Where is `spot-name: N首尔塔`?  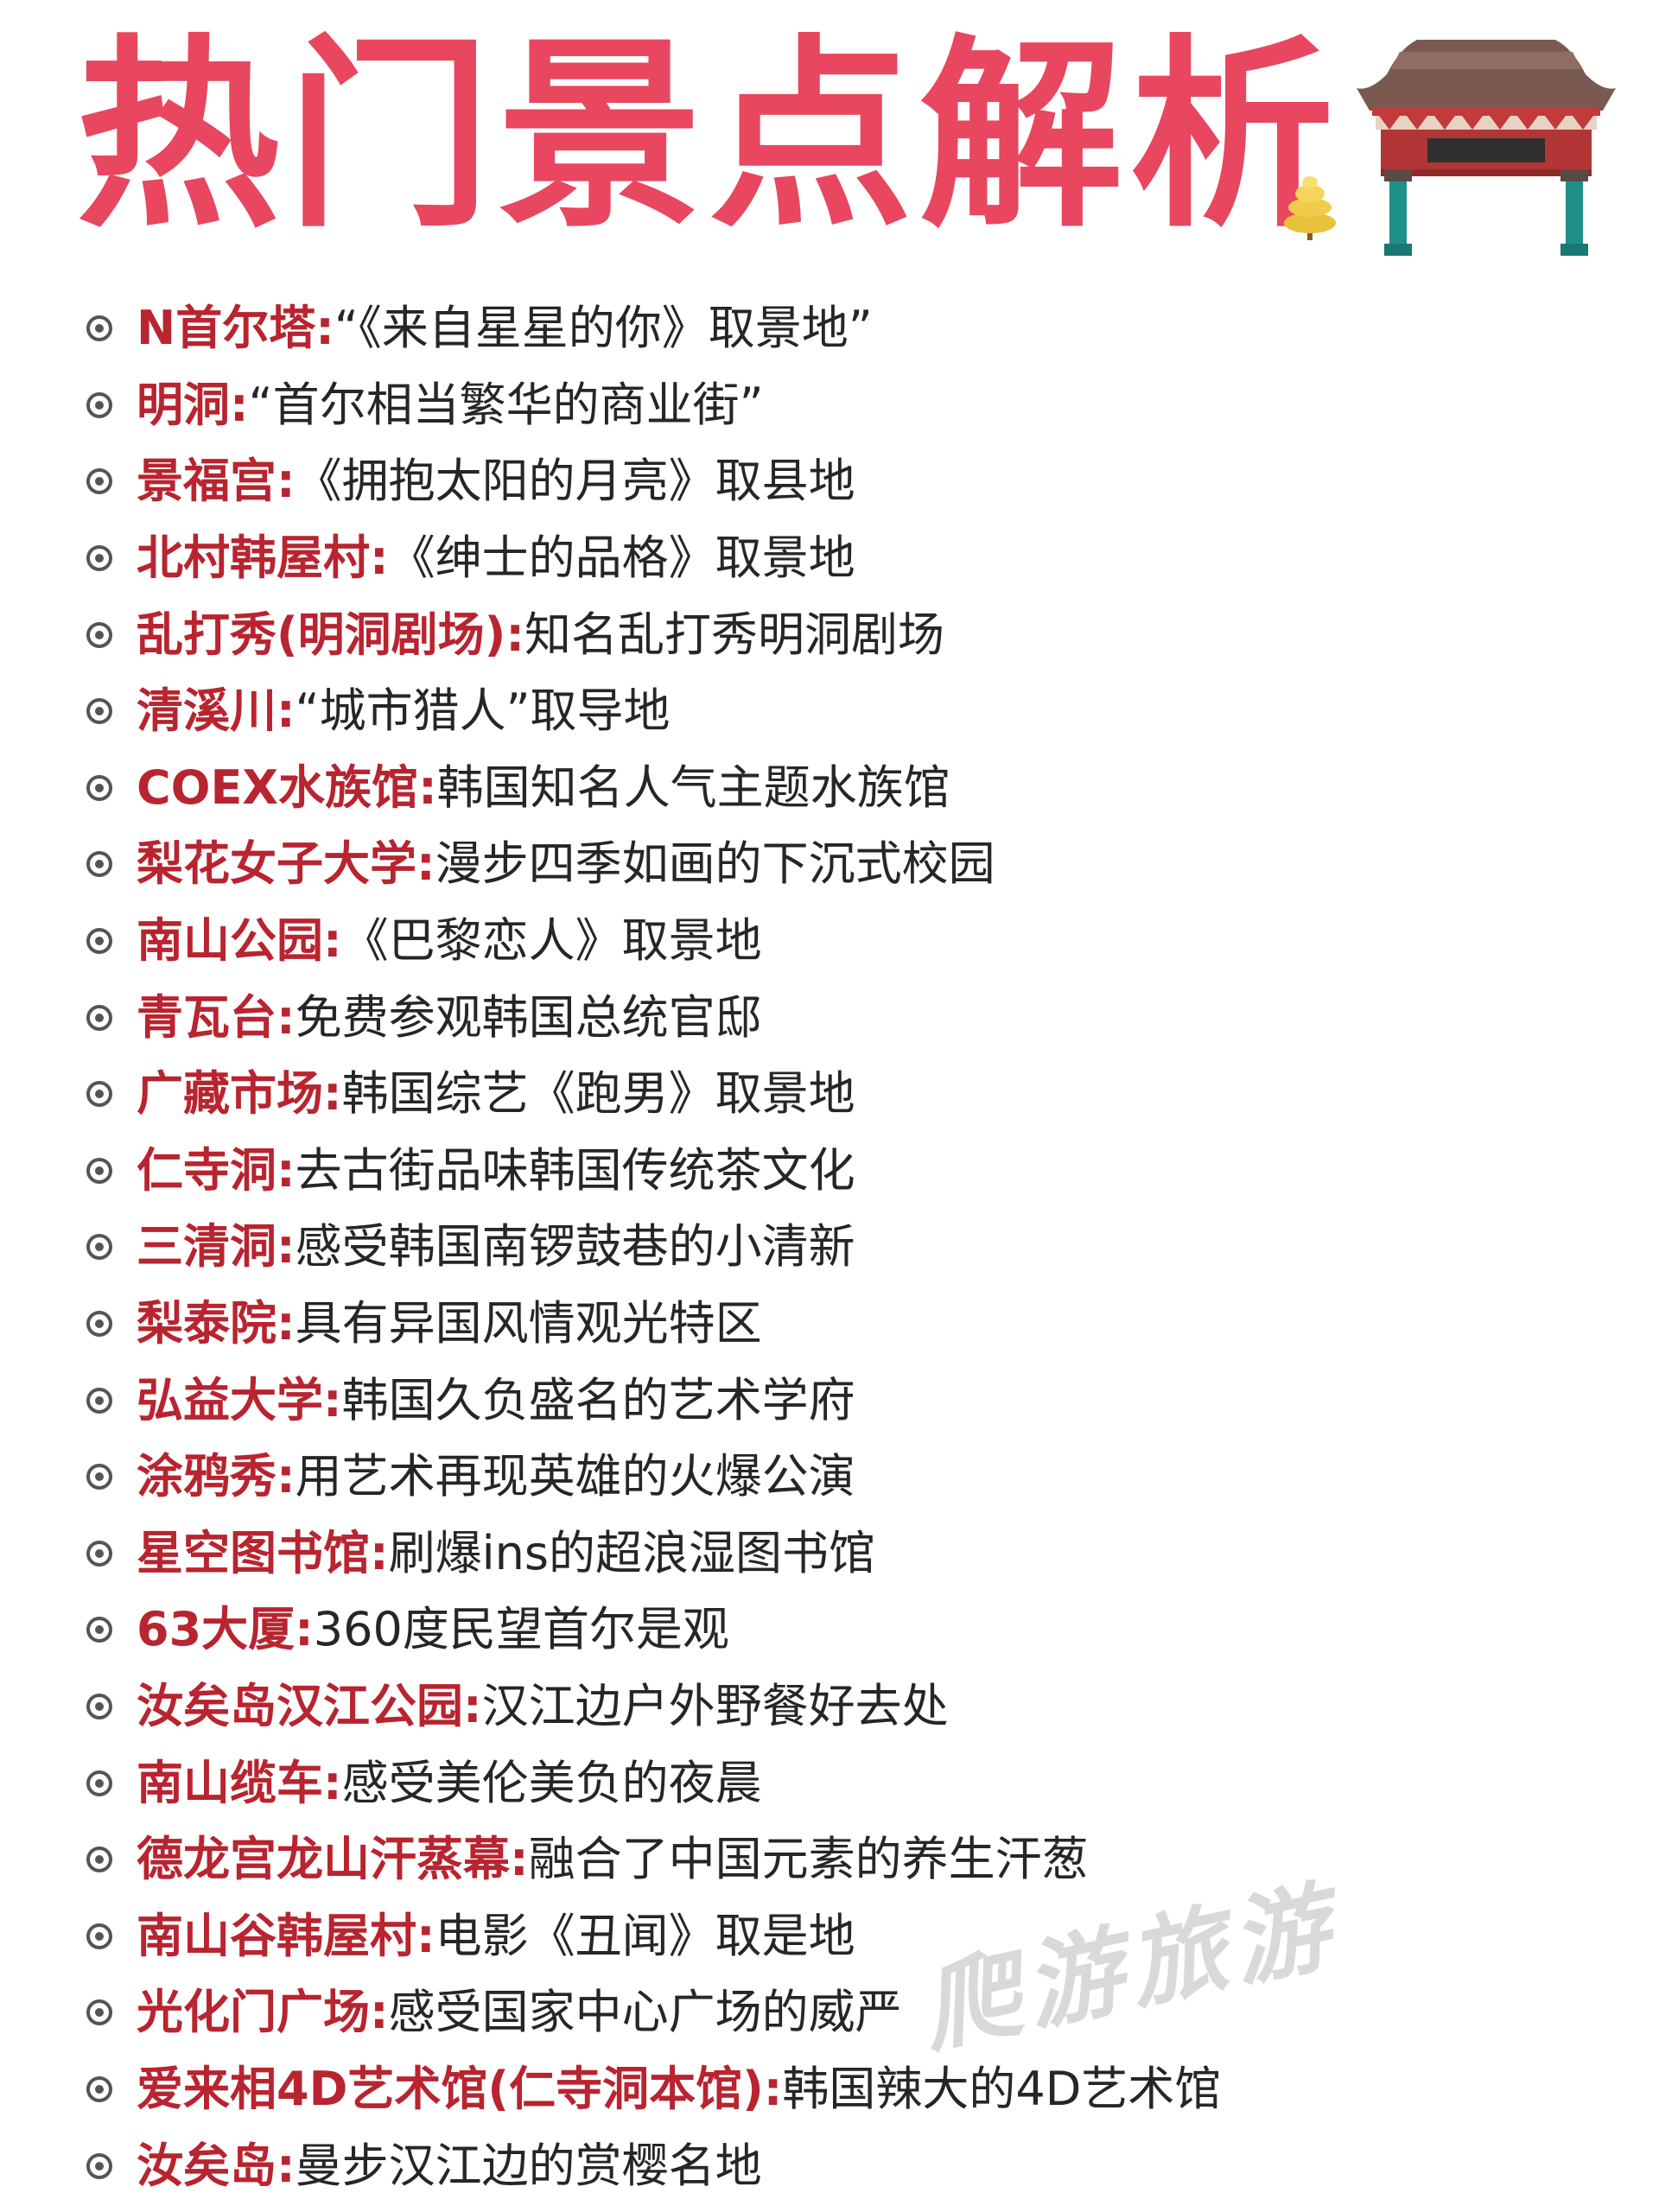 spot-name: N首尔塔 is located at coordinates (226, 328).